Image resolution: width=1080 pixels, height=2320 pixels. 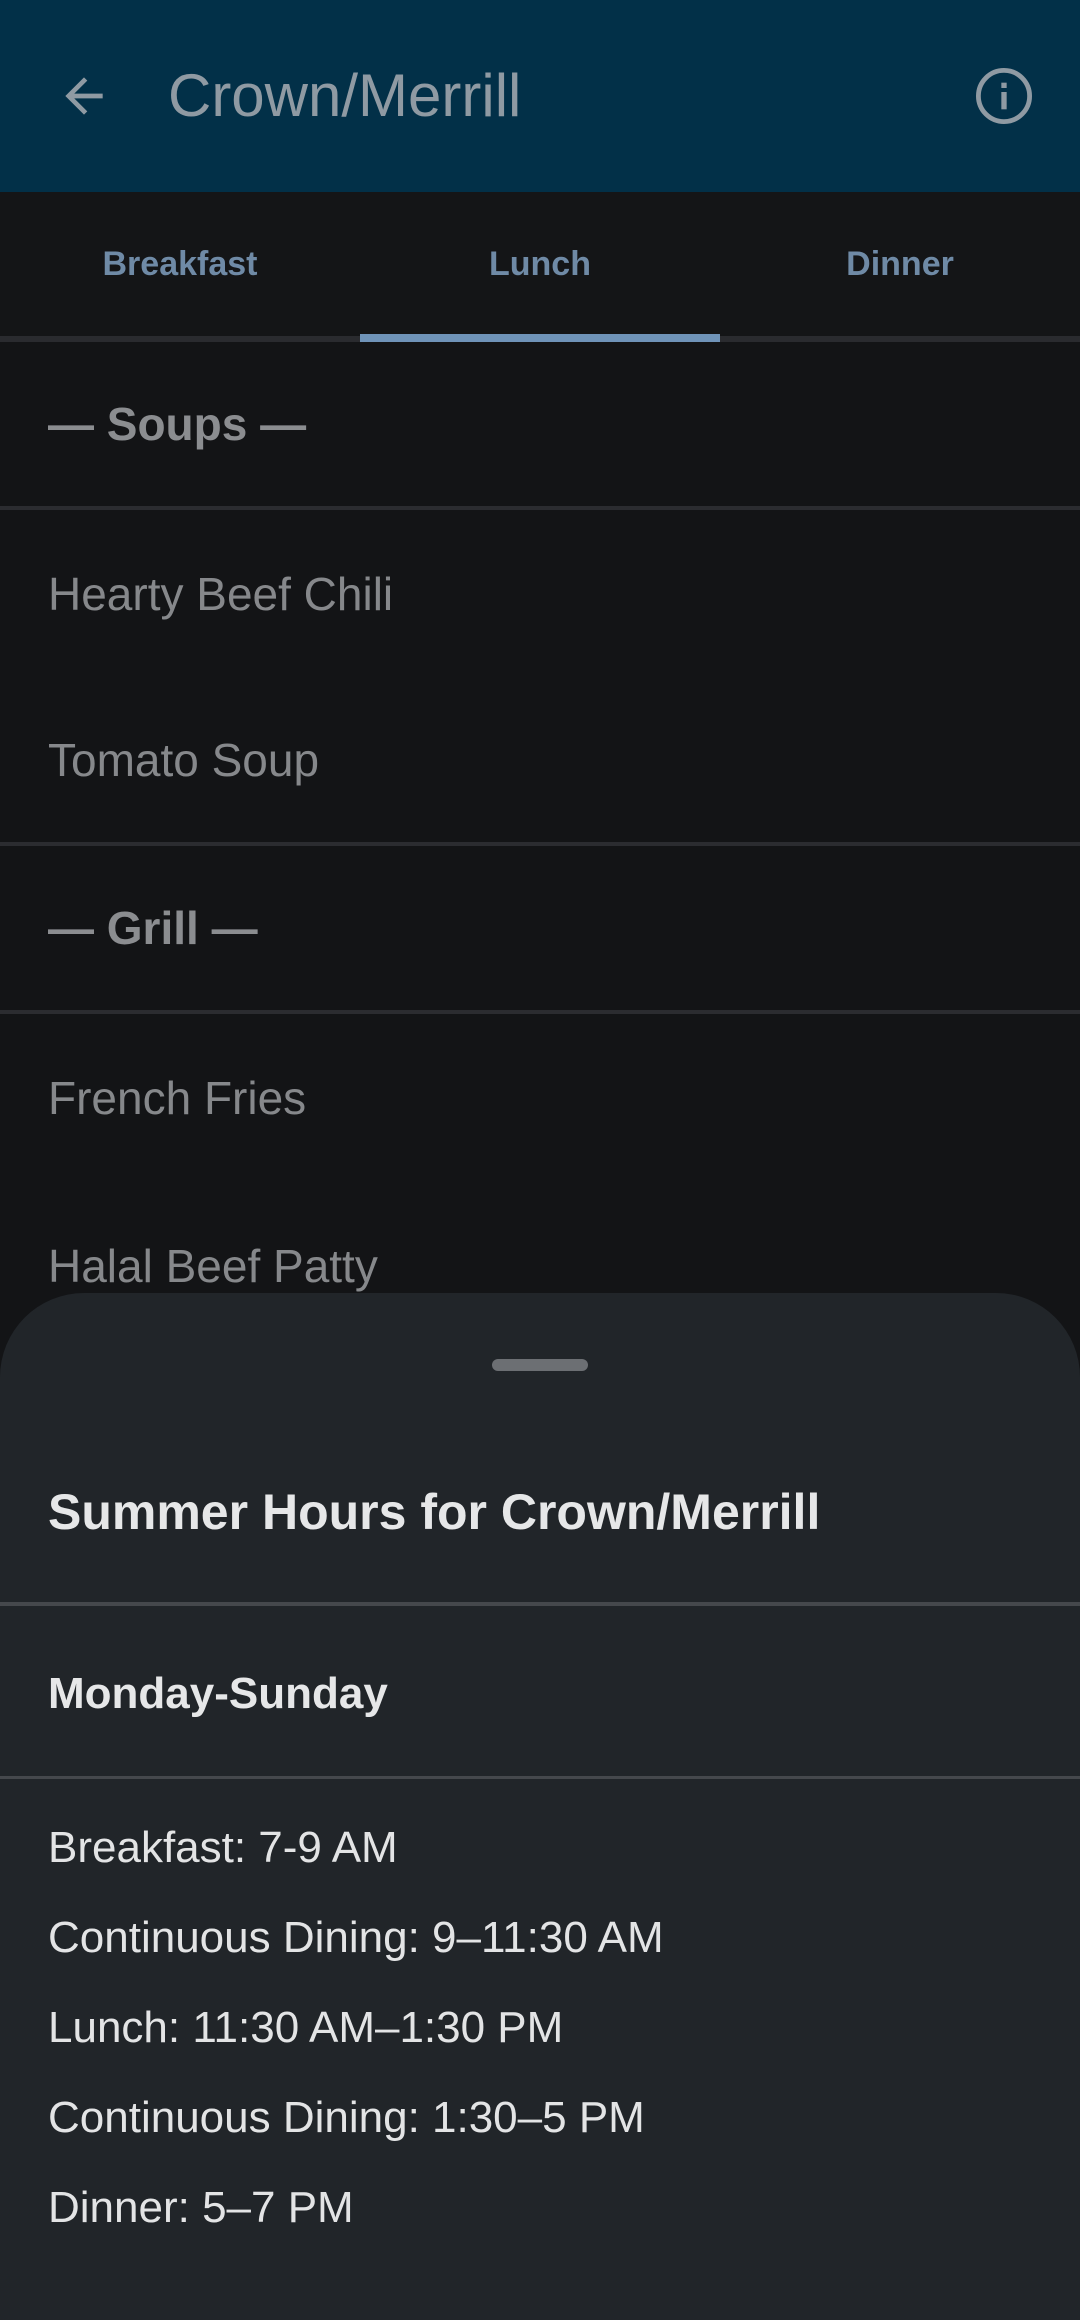 I want to click on hours-item: Breakfast: 7-9 AM, so click(x=223, y=1847).